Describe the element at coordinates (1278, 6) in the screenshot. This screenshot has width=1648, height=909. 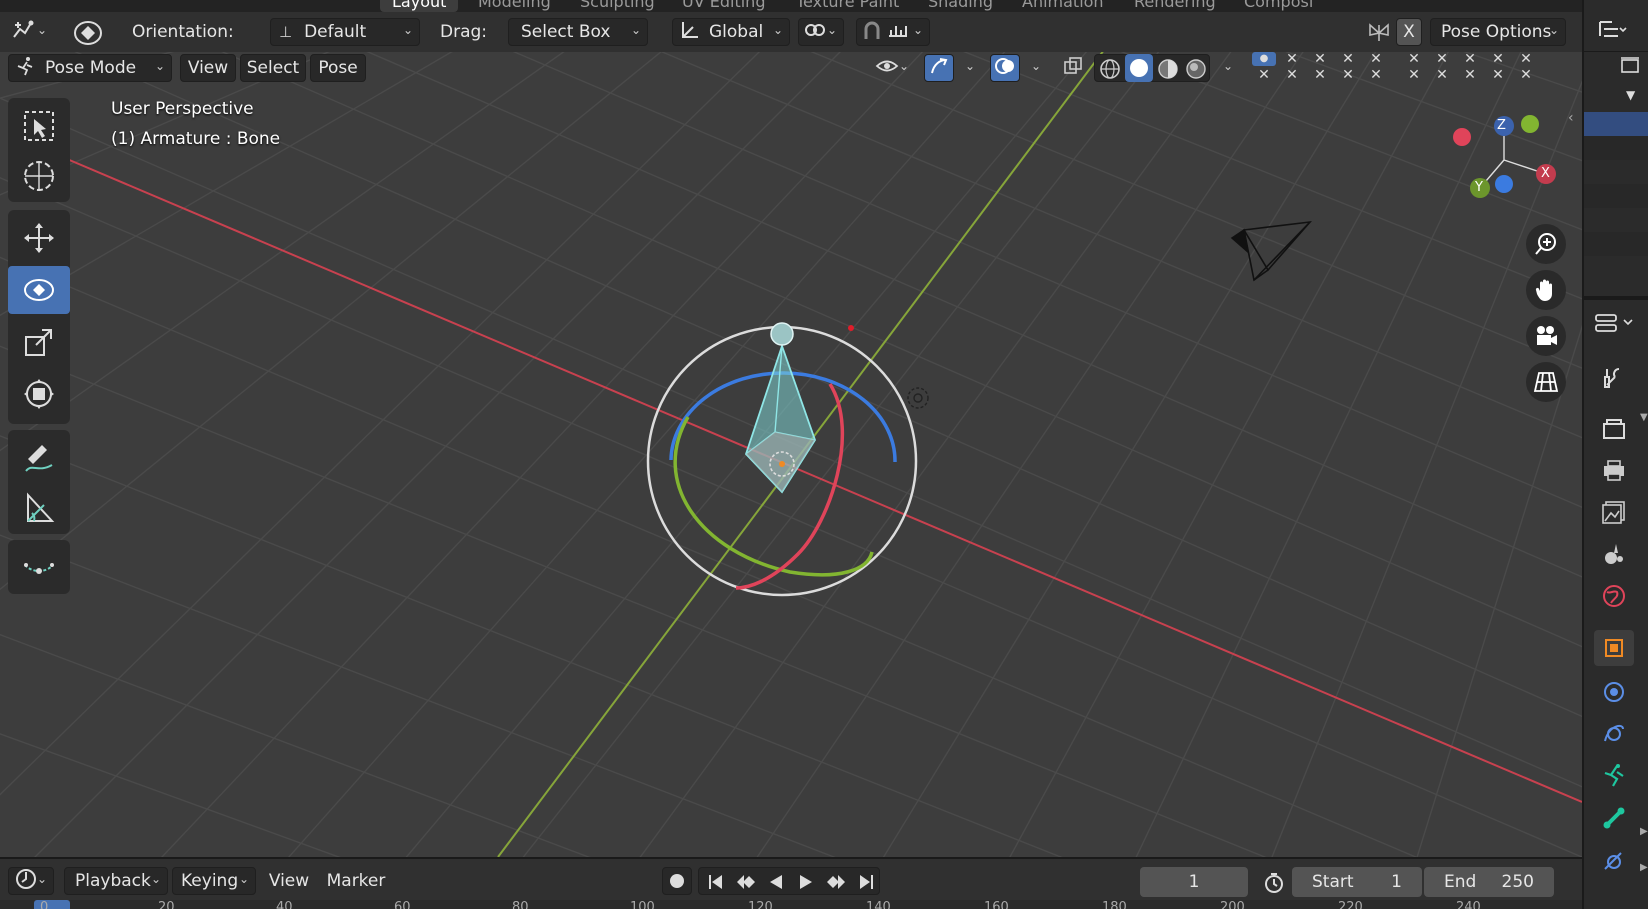
I see `tab-compositing: Composi` at that location.